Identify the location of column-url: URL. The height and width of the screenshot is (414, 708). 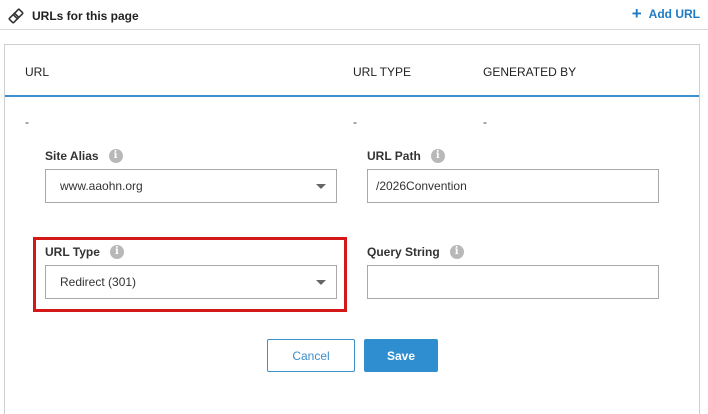
(37, 72).